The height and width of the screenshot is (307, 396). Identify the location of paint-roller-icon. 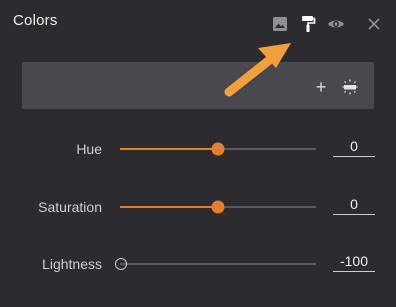
(308, 24).